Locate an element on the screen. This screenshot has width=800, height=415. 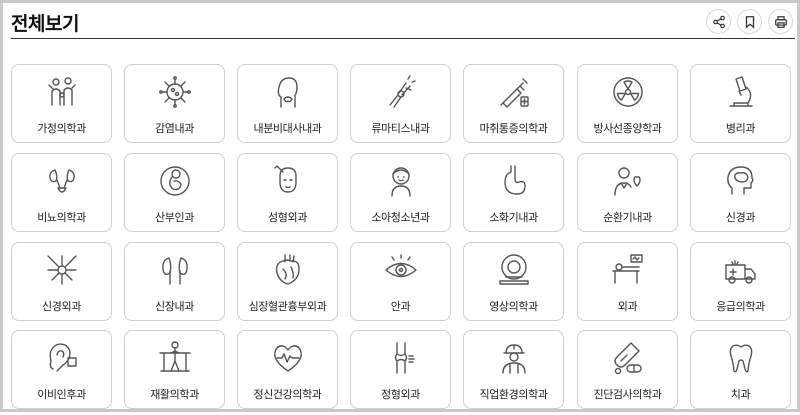
department-label: 정형외과 is located at coordinates (400, 394).